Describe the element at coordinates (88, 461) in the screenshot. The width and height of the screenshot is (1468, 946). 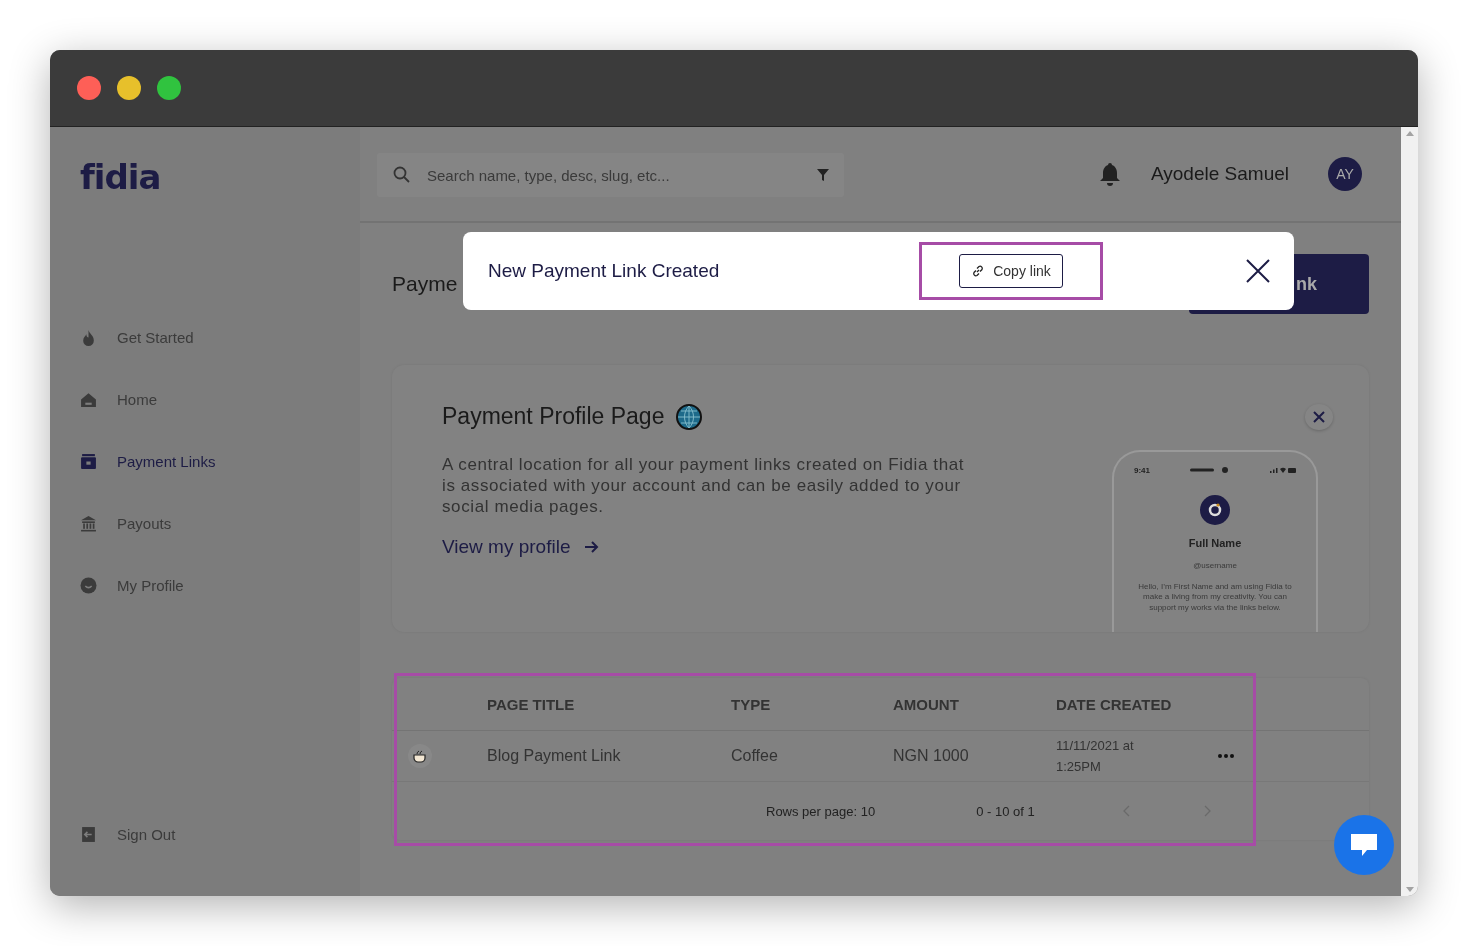
I see `wallet-icon` at that location.